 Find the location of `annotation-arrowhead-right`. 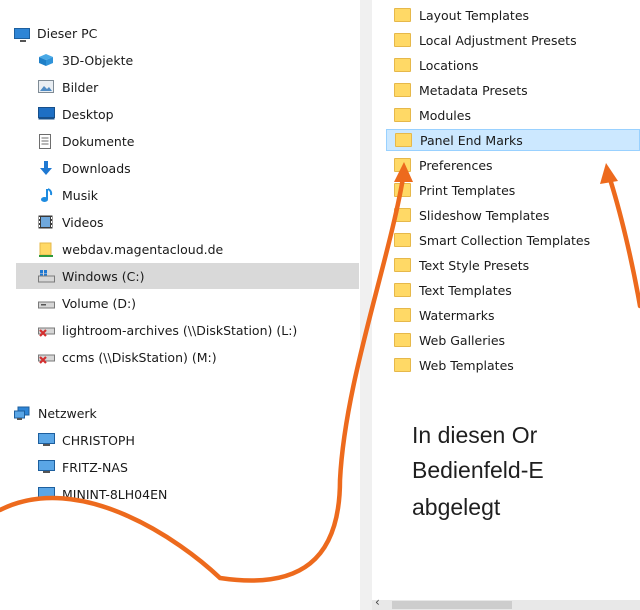

annotation-arrowhead-right is located at coordinates (609, 173).